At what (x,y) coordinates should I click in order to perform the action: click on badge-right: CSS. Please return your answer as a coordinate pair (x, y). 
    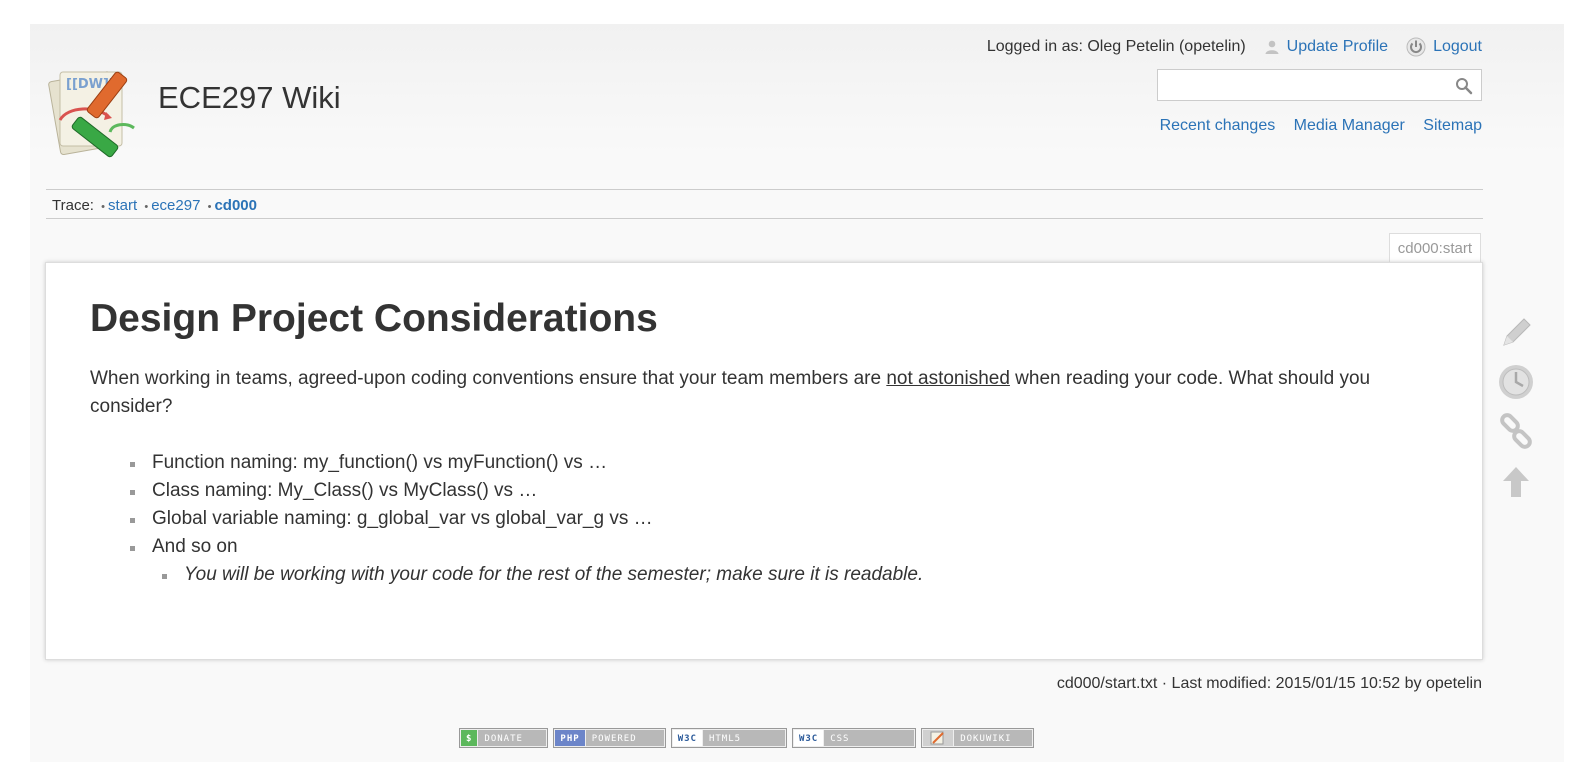
    Looking at the image, I should click on (869, 738).